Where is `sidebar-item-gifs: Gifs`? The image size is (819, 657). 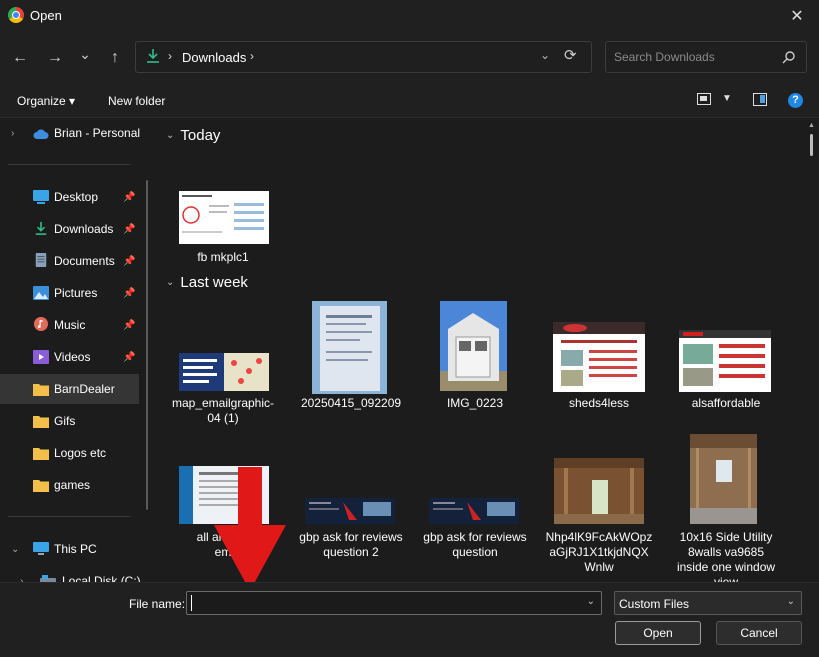 sidebar-item-gifs: Gifs is located at coordinates (69, 421).